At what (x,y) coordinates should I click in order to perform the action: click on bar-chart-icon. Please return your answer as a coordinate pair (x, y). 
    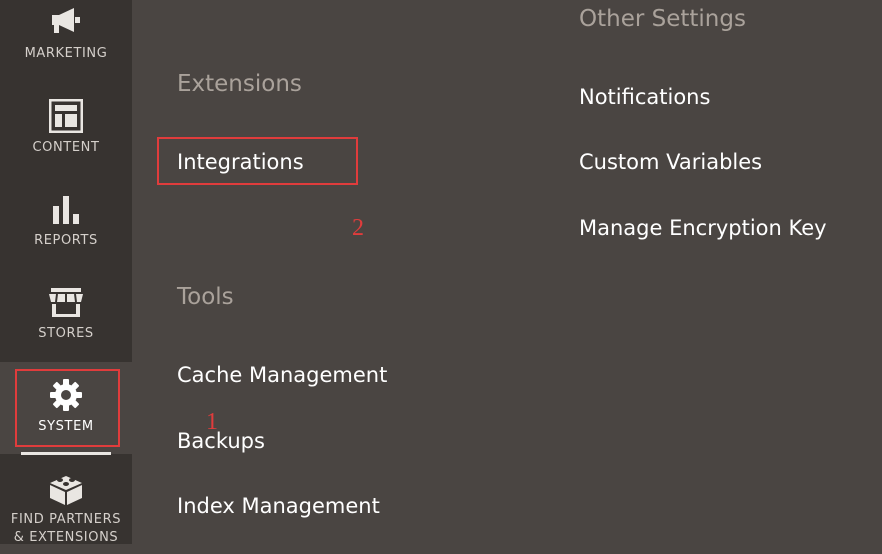
    Looking at the image, I should click on (66, 212).